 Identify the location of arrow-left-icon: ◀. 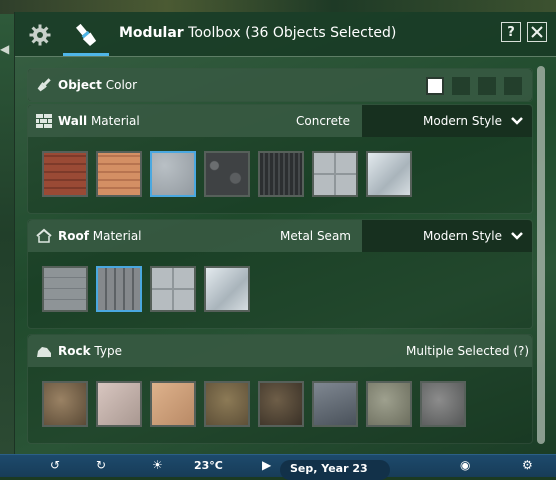
(5, 49).